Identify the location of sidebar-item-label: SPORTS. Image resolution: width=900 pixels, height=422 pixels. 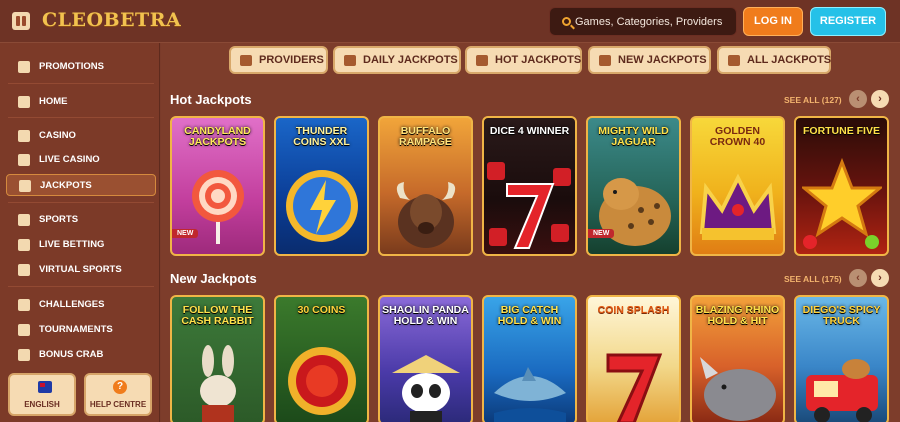
(59, 219).